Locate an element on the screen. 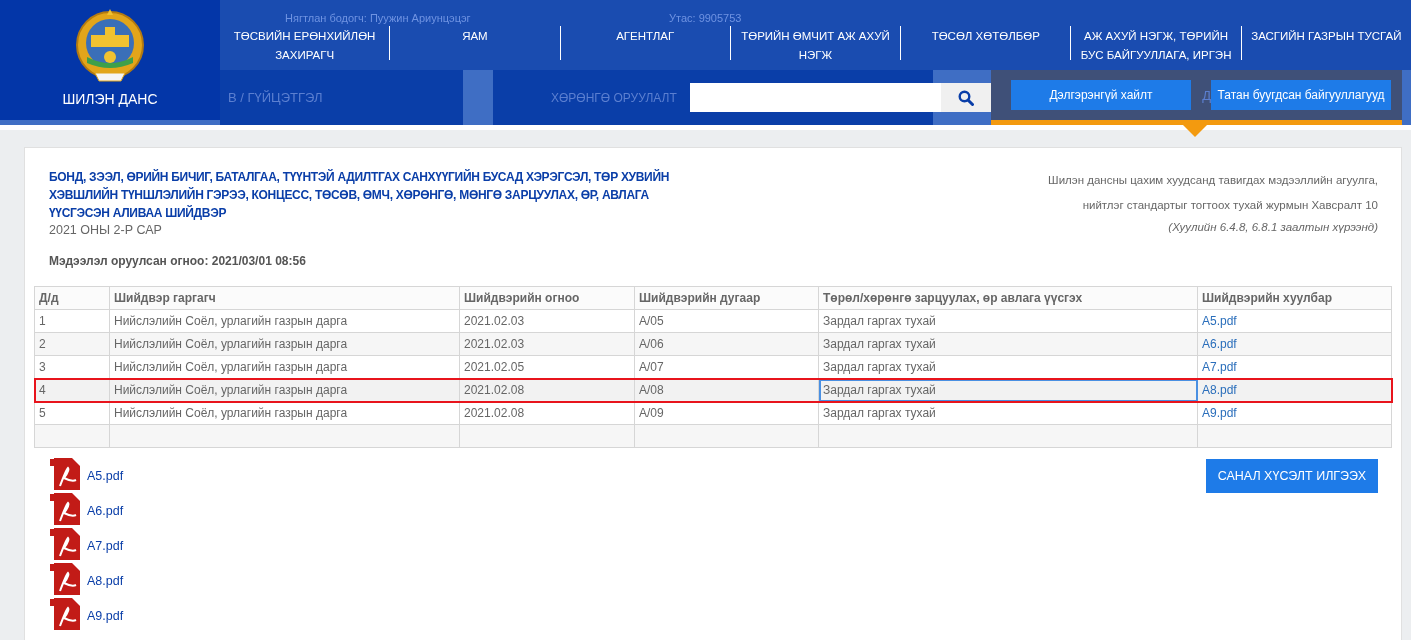 The height and width of the screenshot is (640, 1411). document-title: БОНД, ЗЭЭЛ, ӨРИЙН БИЧИГ, БАТАЛГАА, ТҮҮНТЭЙ АДИЛТГАХ САНХҮҮГИЙН БУСАД ХЭРЭГСЭЛ, ТӨР ХУВИЙН ХЭВШЛИЙН ТҮНШЛЭЛИЙН ГЭРЭЭ, КОНЦЕСС, ТӨСӨВ, ӨМЧ, ХӨРӨНГӨ, МӨНГӨ ЗАРЦУУЛАХ, ӨР, АВЛАГА ҮҮСГЭСЭН АЛИВАА ШИЙДВЭР is located at coordinates (360, 195).